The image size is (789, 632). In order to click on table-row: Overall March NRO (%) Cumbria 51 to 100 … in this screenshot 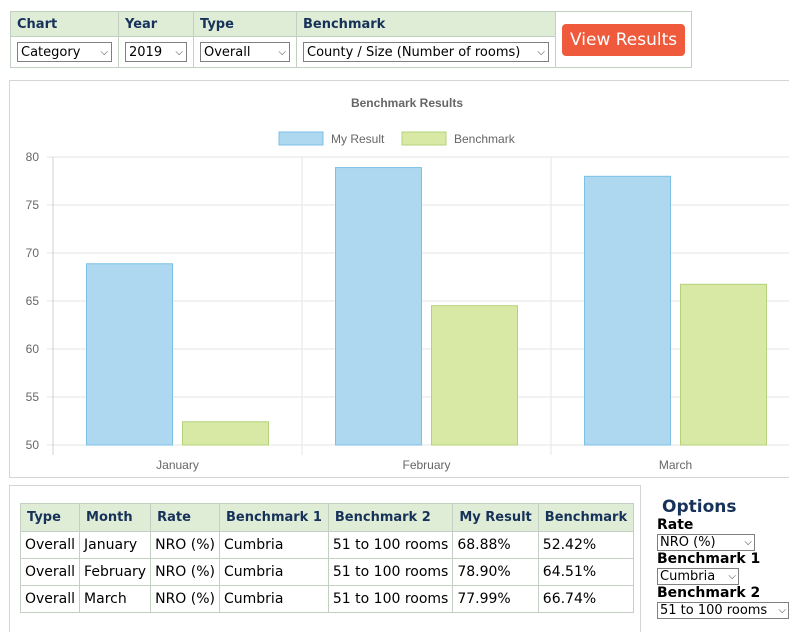, I will do `click(327, 599)`.